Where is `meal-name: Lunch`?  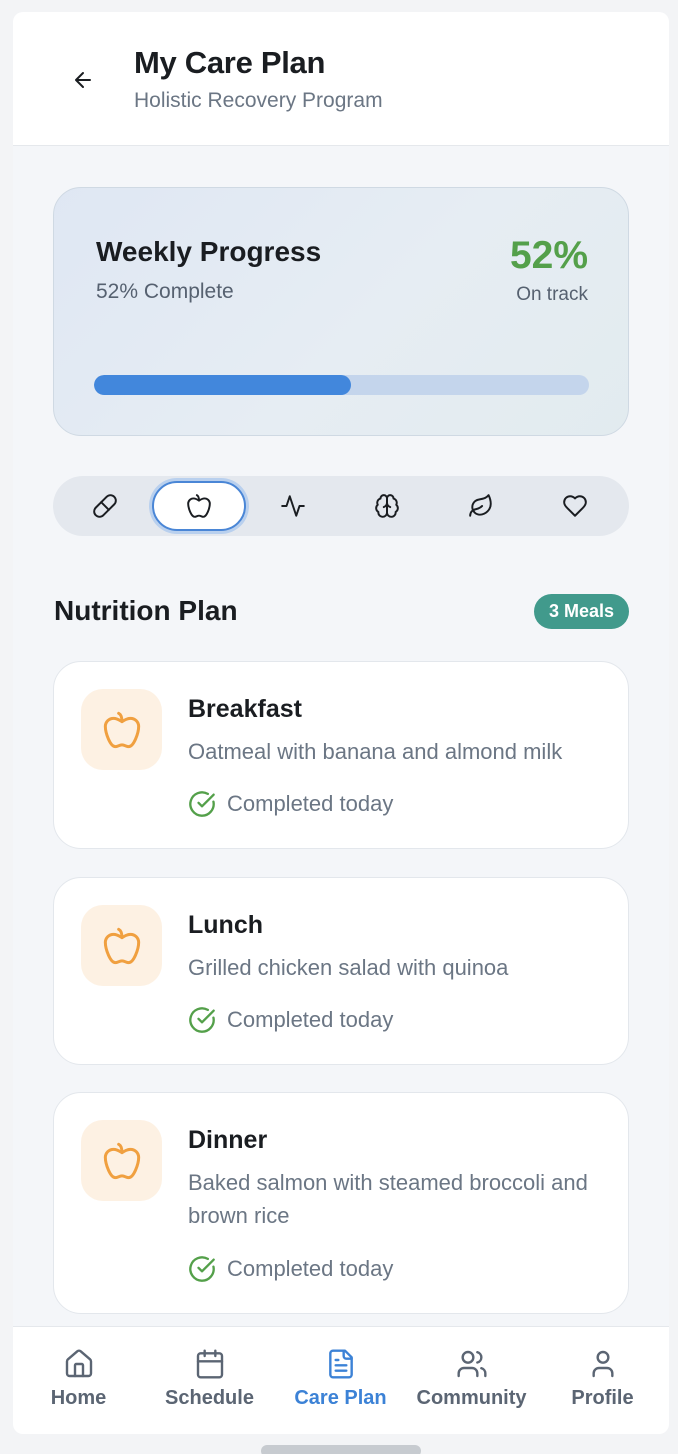
meal-name: Lunch is located at coordinates (225, 925).